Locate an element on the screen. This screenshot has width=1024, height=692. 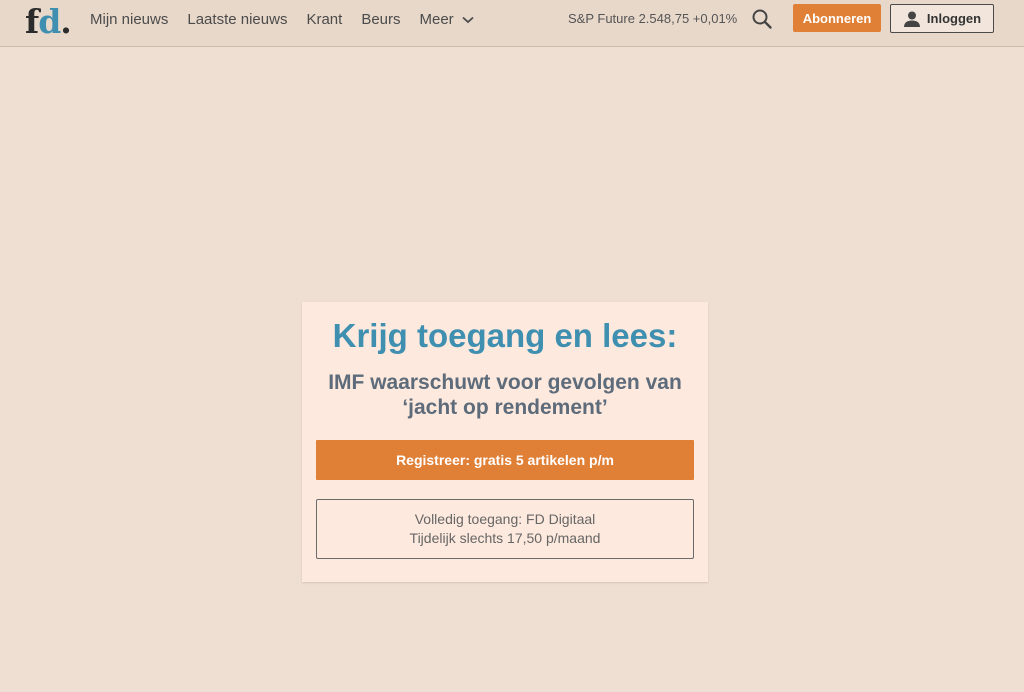
fd-digitaal-line2: Tijdelijk slechts 17,50 p/maand is located at coordinates (505, 538).